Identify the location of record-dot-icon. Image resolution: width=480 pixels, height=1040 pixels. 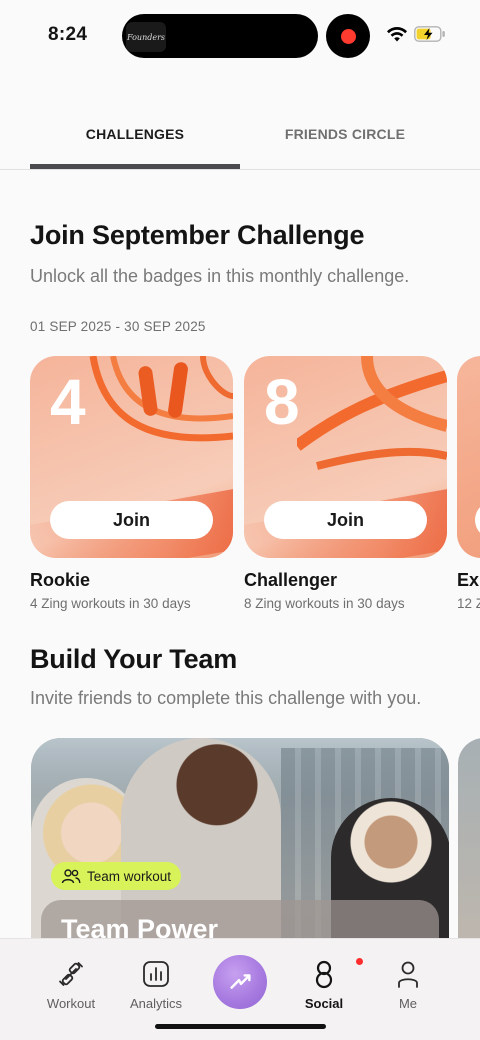
(348, 36).